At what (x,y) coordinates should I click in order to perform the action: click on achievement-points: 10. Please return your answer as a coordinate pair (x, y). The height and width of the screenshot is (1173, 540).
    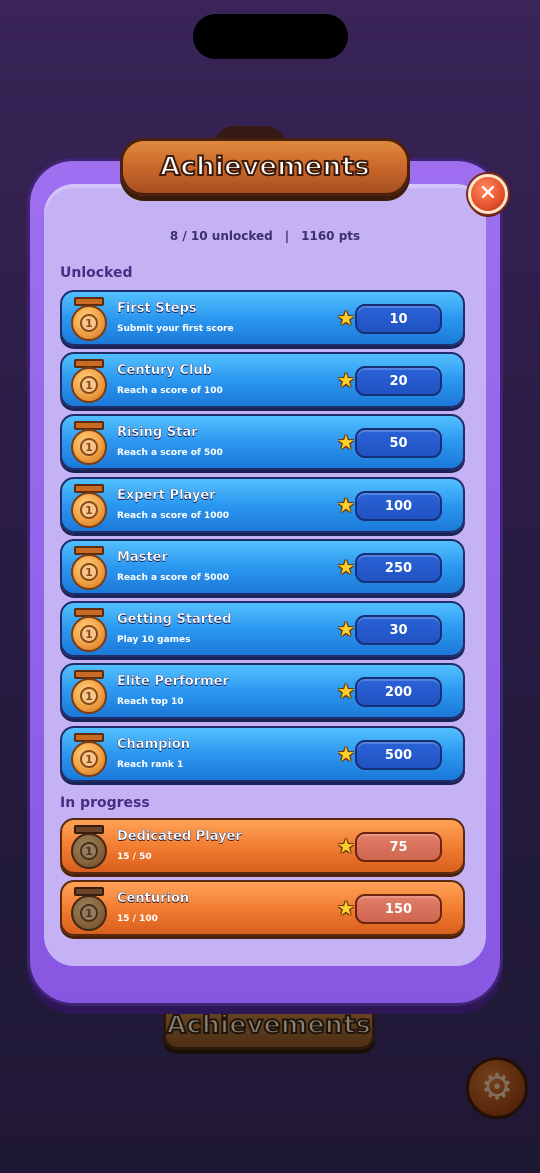
    Looking at the image, I should click on (398, 319).